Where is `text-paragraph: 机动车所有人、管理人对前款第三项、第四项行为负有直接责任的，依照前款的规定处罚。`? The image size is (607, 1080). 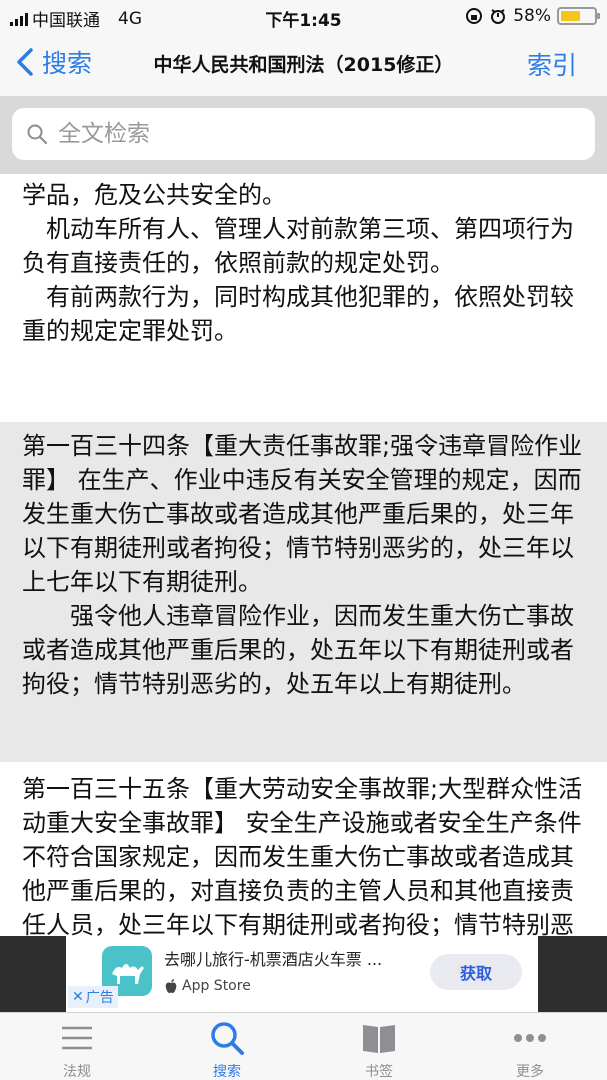
text-paragraph: 机动车所有人、管理人对前款第三项、第四项行为负有直接责任的，依照前款的规定处罚。 is located at coordinates (298, 246).